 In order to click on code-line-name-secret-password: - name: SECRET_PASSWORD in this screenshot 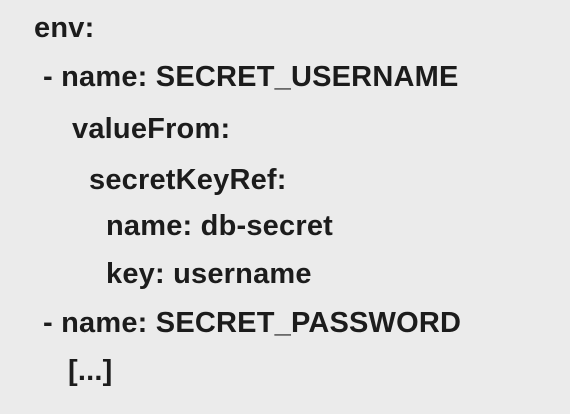, I will do `click(252, 323)`.